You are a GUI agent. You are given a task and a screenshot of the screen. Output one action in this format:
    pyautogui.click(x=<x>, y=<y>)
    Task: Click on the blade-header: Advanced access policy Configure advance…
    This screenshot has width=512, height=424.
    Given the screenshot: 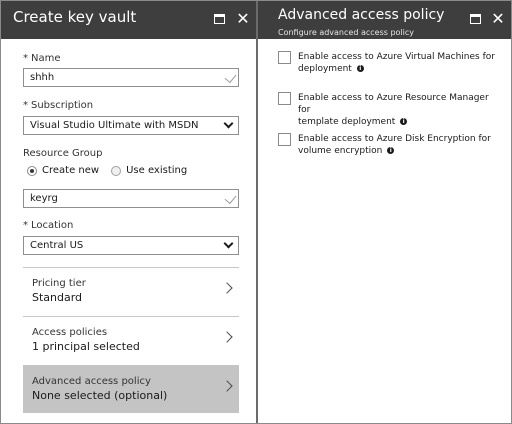 What is the action you would take?
    pyautogui.click(x=384, y=20)
    